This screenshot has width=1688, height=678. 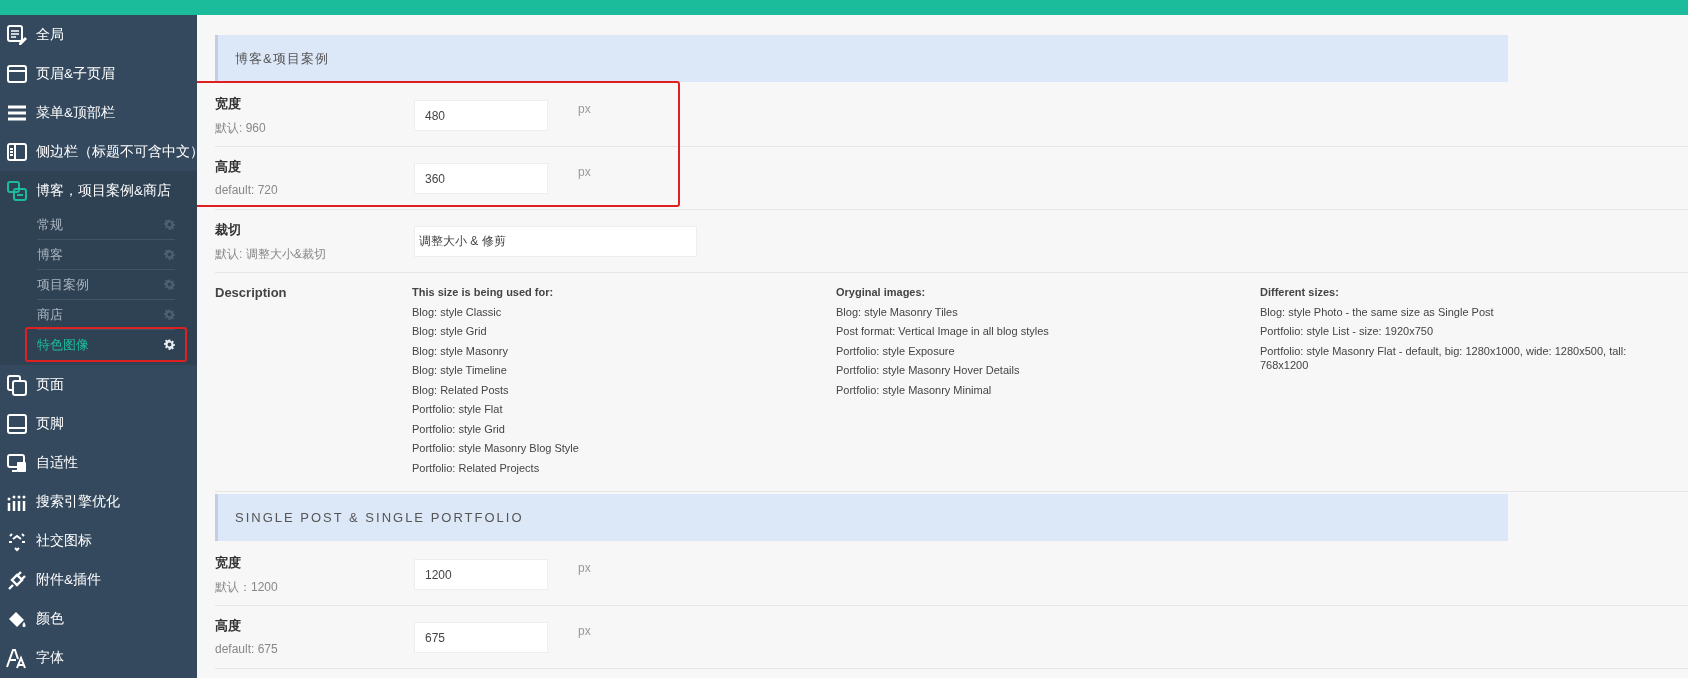 What do you see at coordinates (1300, 292) in the screenshot?
I see `column-heading: Different sizes:` at bounding box center [1300, 292].